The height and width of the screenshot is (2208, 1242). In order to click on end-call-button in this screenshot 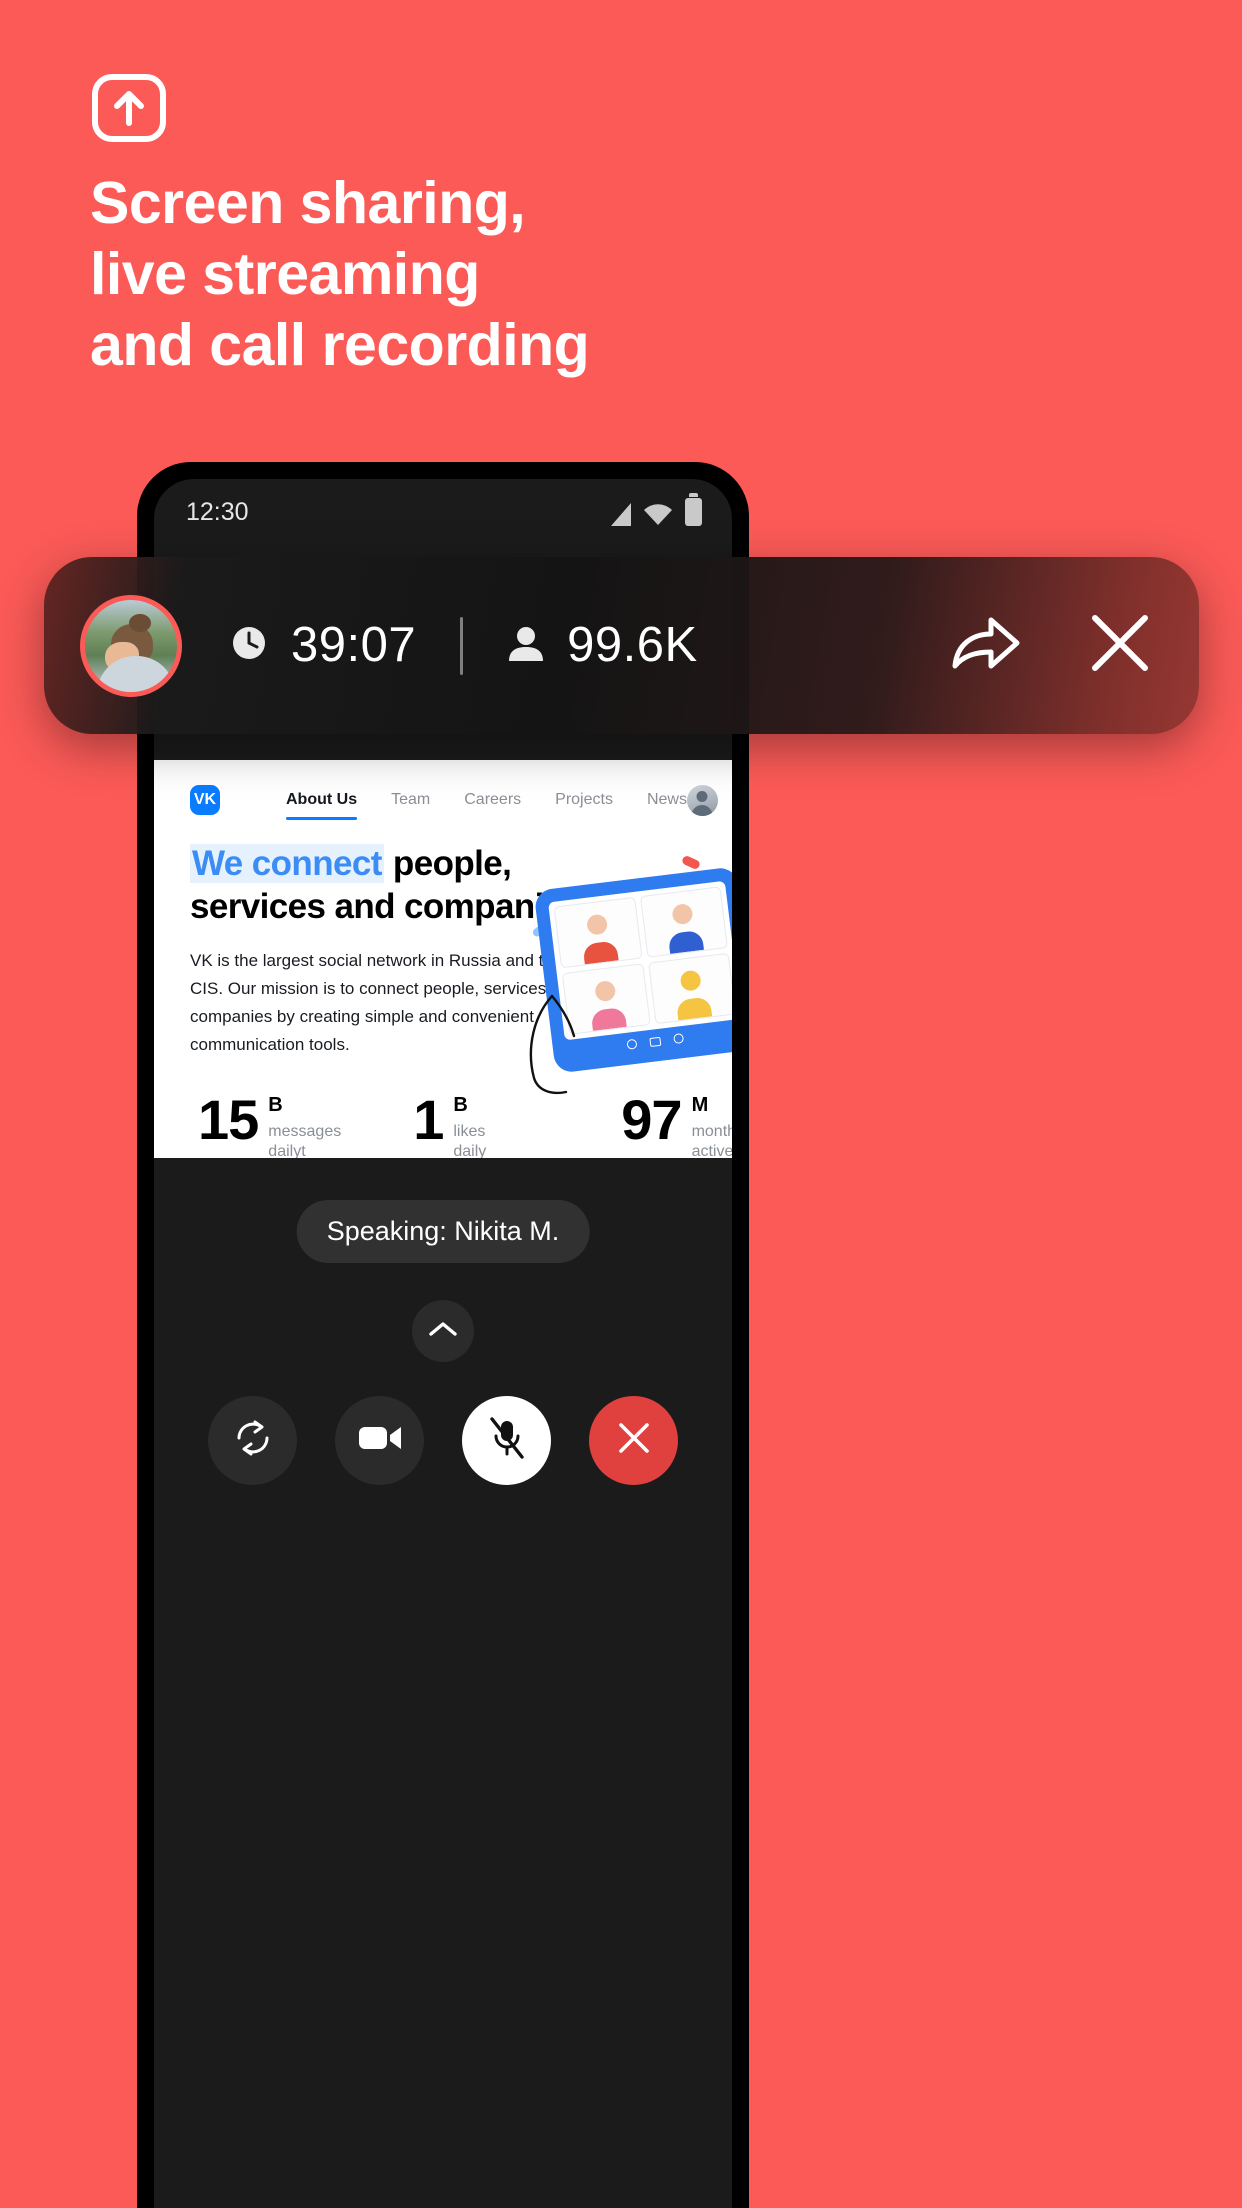, I will do `click(633, 1440)`.